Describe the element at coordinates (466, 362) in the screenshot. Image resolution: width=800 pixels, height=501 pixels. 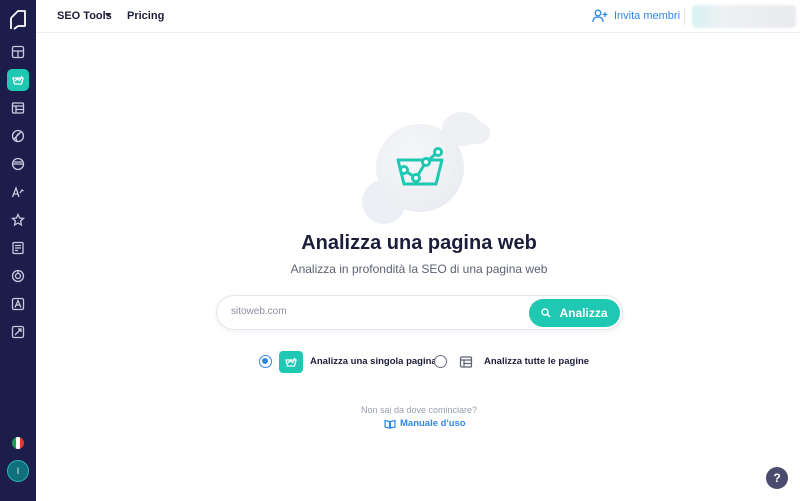
I see `all-pages-icon` at that location.